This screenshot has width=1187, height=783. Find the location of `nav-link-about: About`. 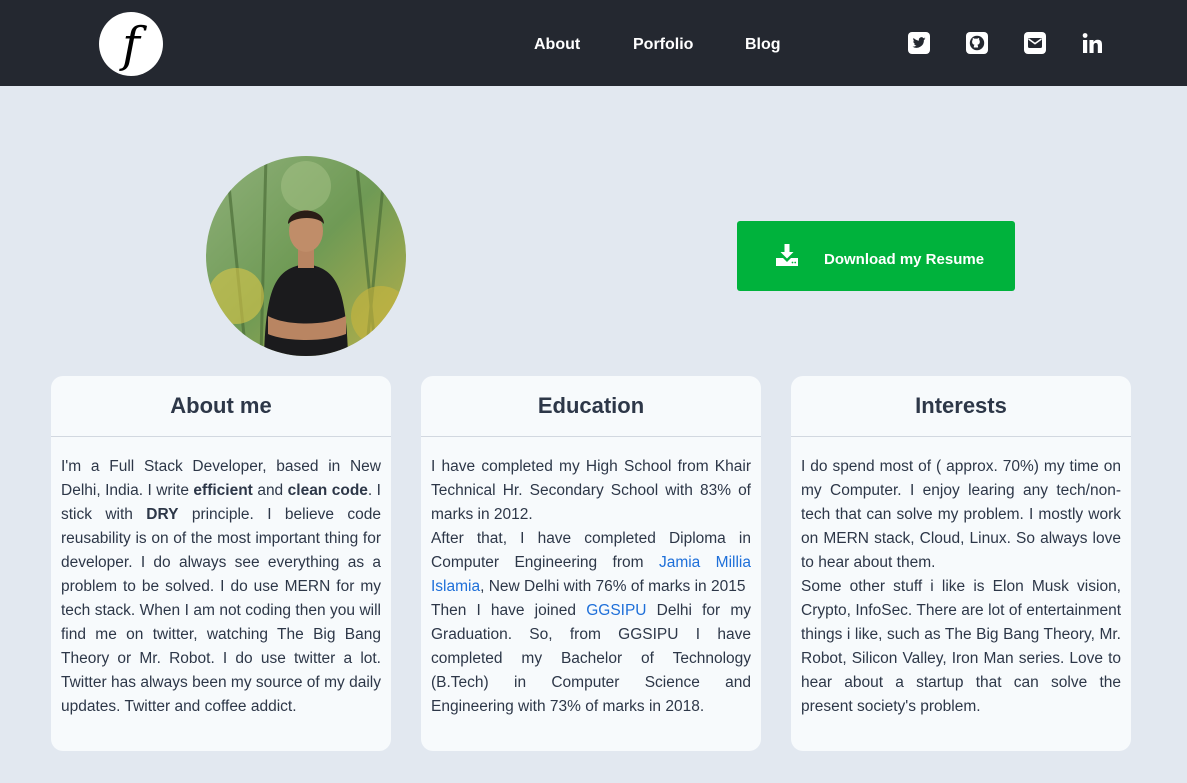

nav-link-about: About is located at coordinates (557, 45).